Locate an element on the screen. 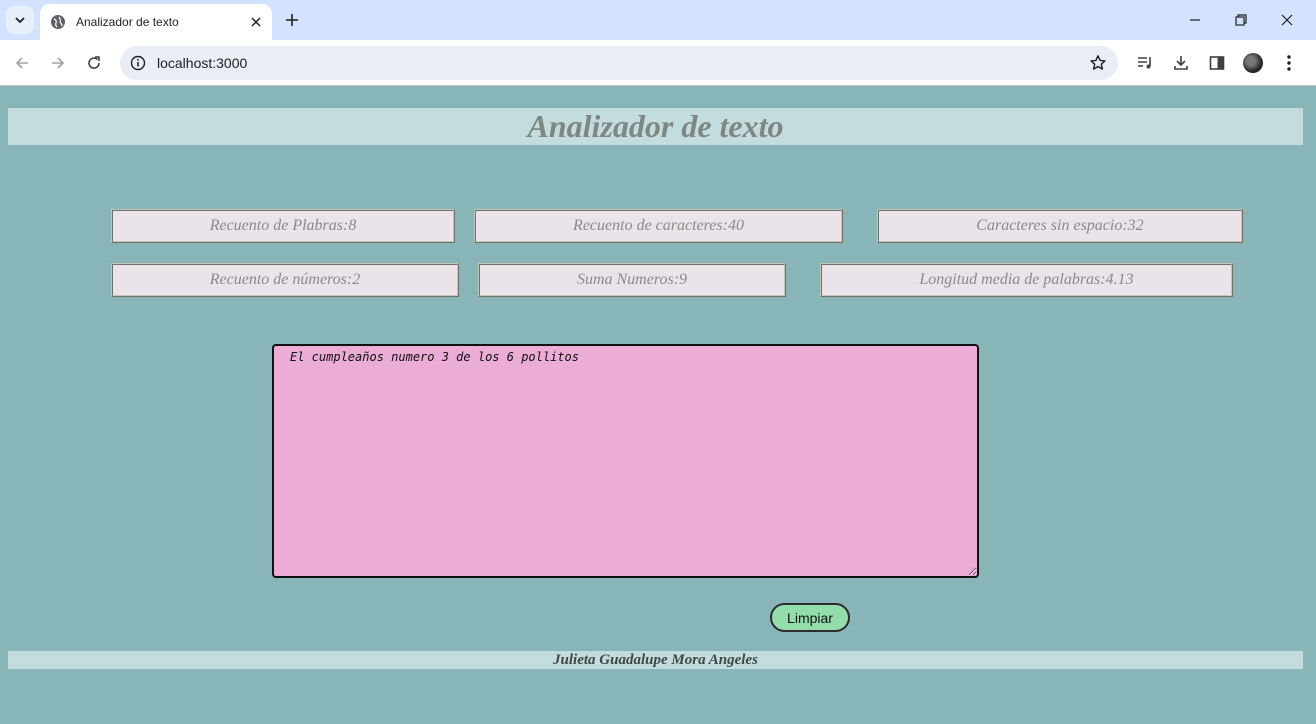  site-info-icon is located at coordinates (138, 63).